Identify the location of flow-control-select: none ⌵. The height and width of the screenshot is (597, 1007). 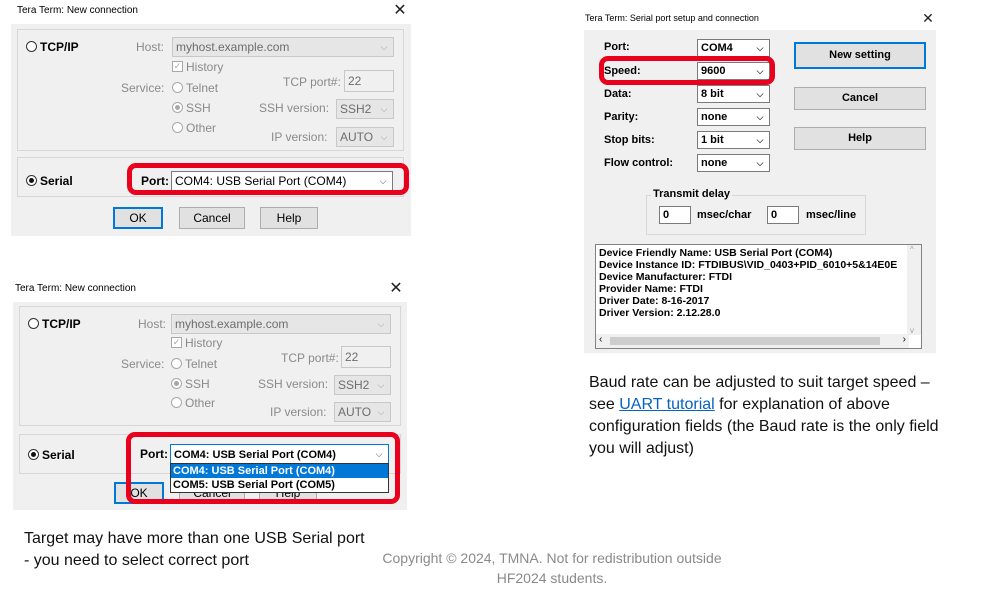
(733, 163).